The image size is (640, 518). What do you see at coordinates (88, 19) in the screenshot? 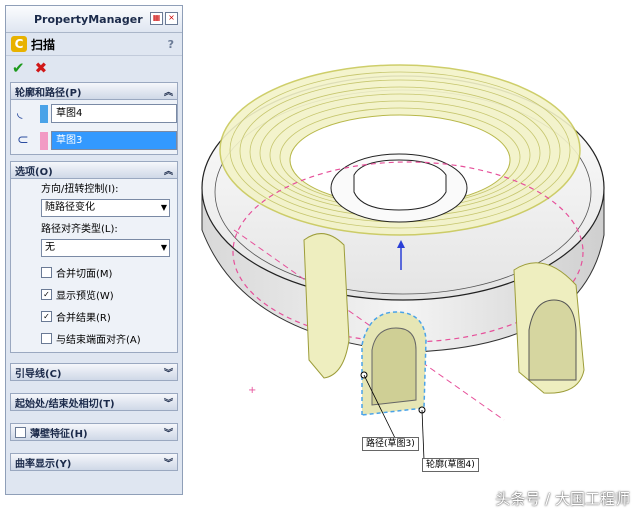
I see `panel-title: PropertyManager` at bounding box center [88, 19].